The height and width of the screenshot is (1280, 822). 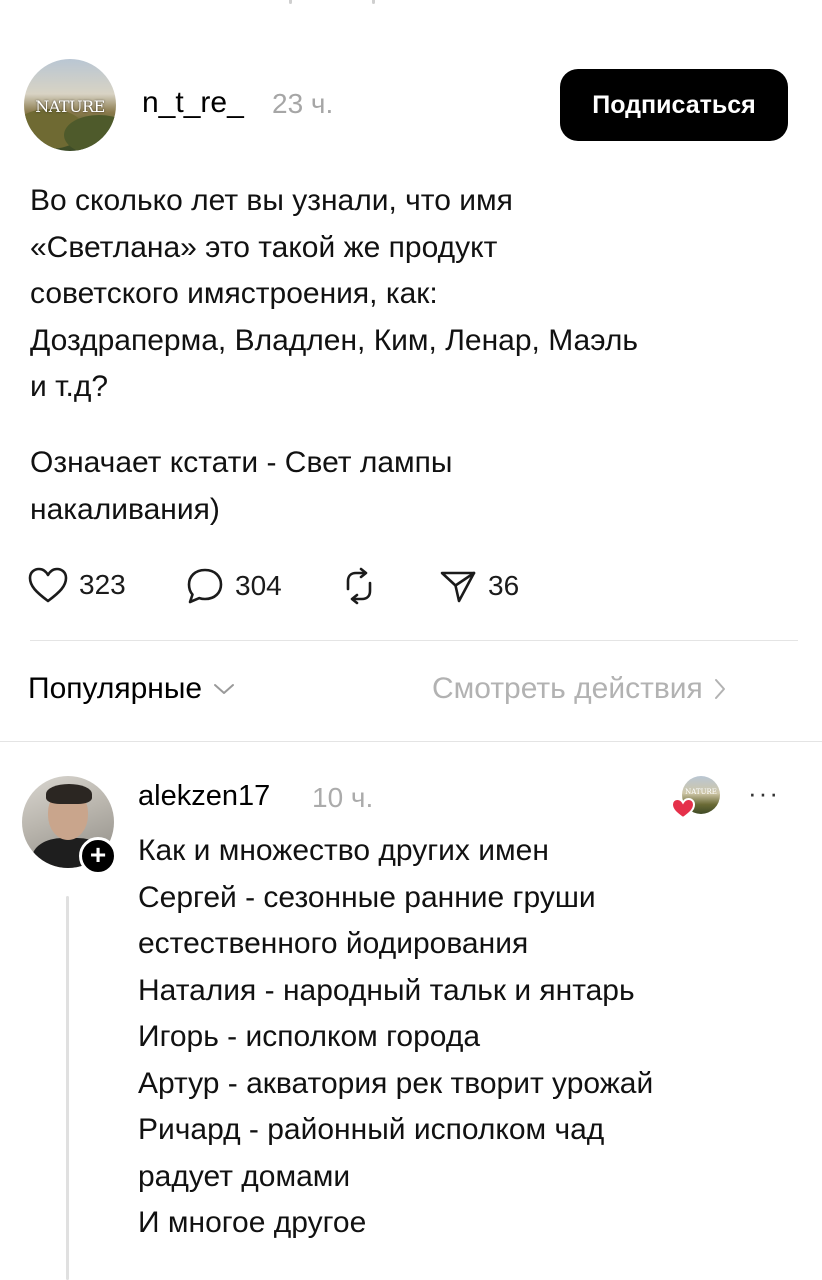 What do you see at coordinates (478, 586) in the screenshot?
I see `share-button: 36` at bounding box center [478, 586].